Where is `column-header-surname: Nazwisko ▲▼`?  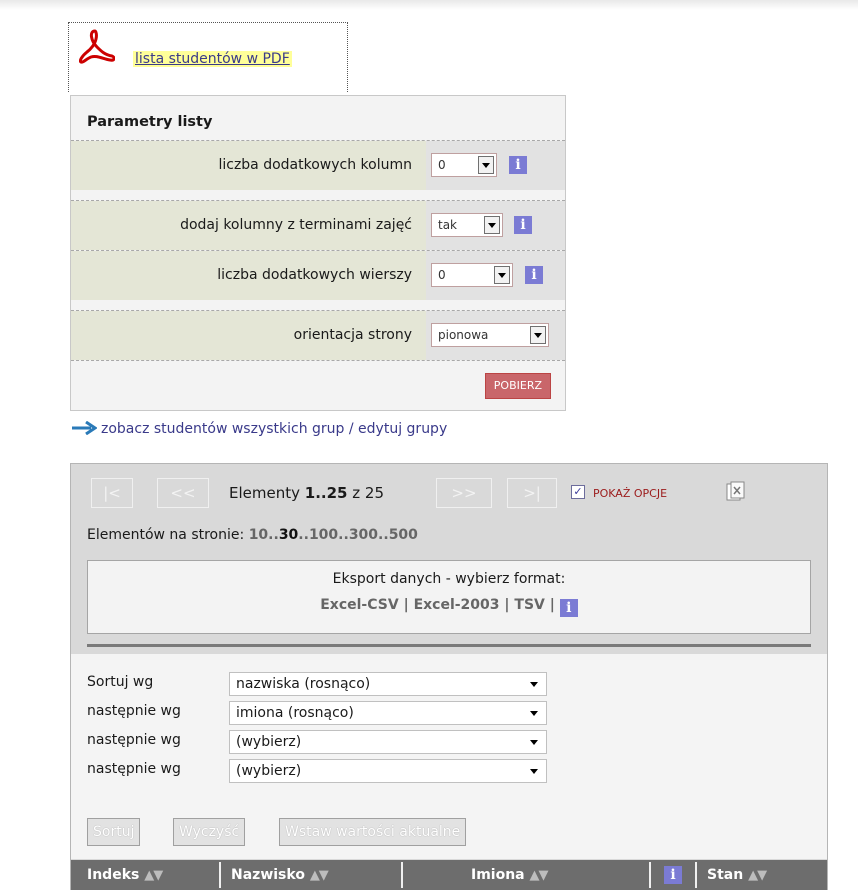 column-header-surname: Nazwisko ▲▼ is located at coordinates (280, 875).